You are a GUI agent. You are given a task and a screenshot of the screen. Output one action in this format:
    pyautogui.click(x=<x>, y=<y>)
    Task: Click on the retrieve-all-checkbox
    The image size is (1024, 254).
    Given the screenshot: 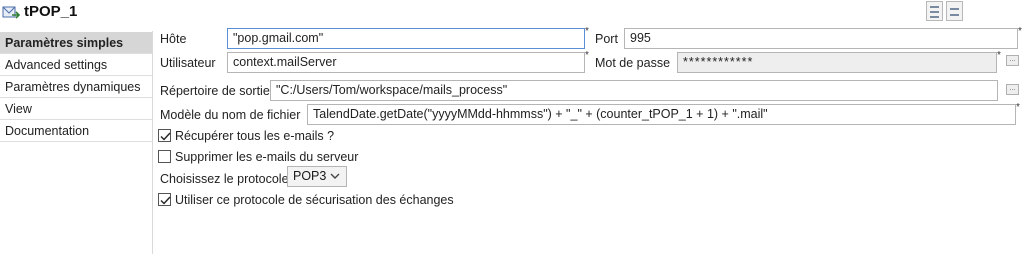 What is the action you would take?
    pyautogui.click(x=164, y=135)
    